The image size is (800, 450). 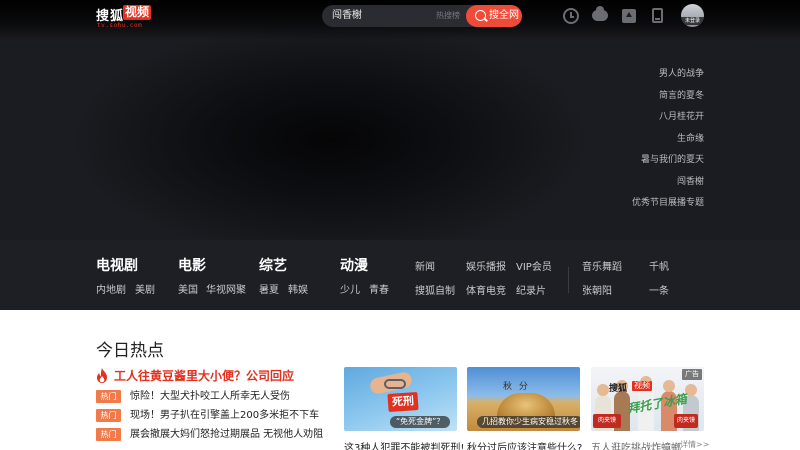 What do you see at coordinates (486, 289) in the screenshot?
I see `nav-sports: 体育电竞` at bounding box center [486, 289].